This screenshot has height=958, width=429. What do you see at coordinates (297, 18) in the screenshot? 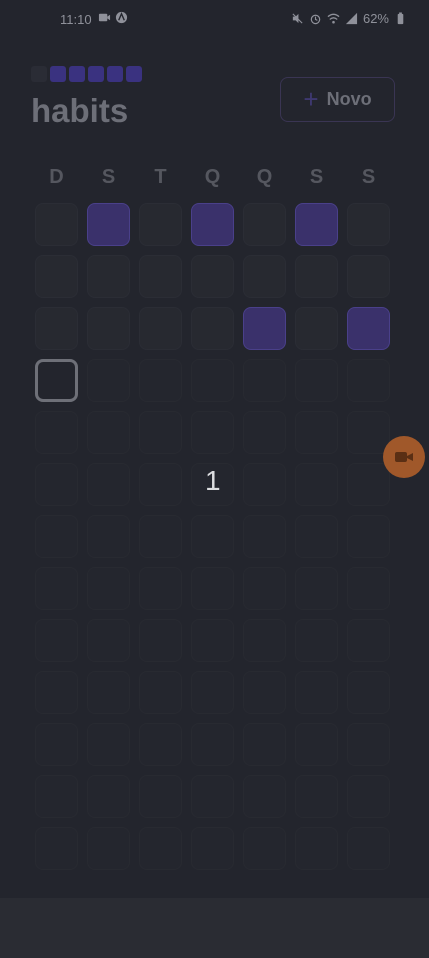
I see `mute-icon` at bounding box center [297, 18].